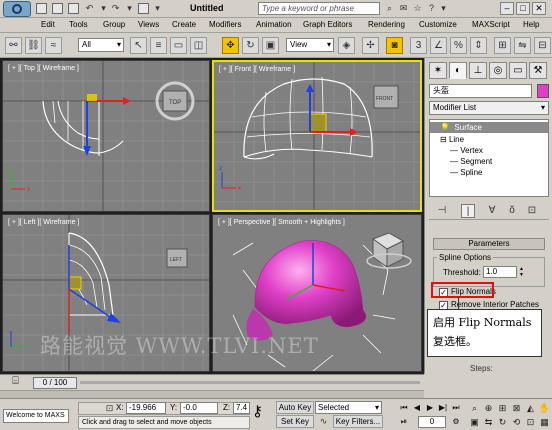 This screenshot has height=430, width=552. Describe the element at coordinates (106, 136) in the screenshot. I see `viewport-top: [ + ][ Top ][ Wireframe ] TOP x y` at that location.